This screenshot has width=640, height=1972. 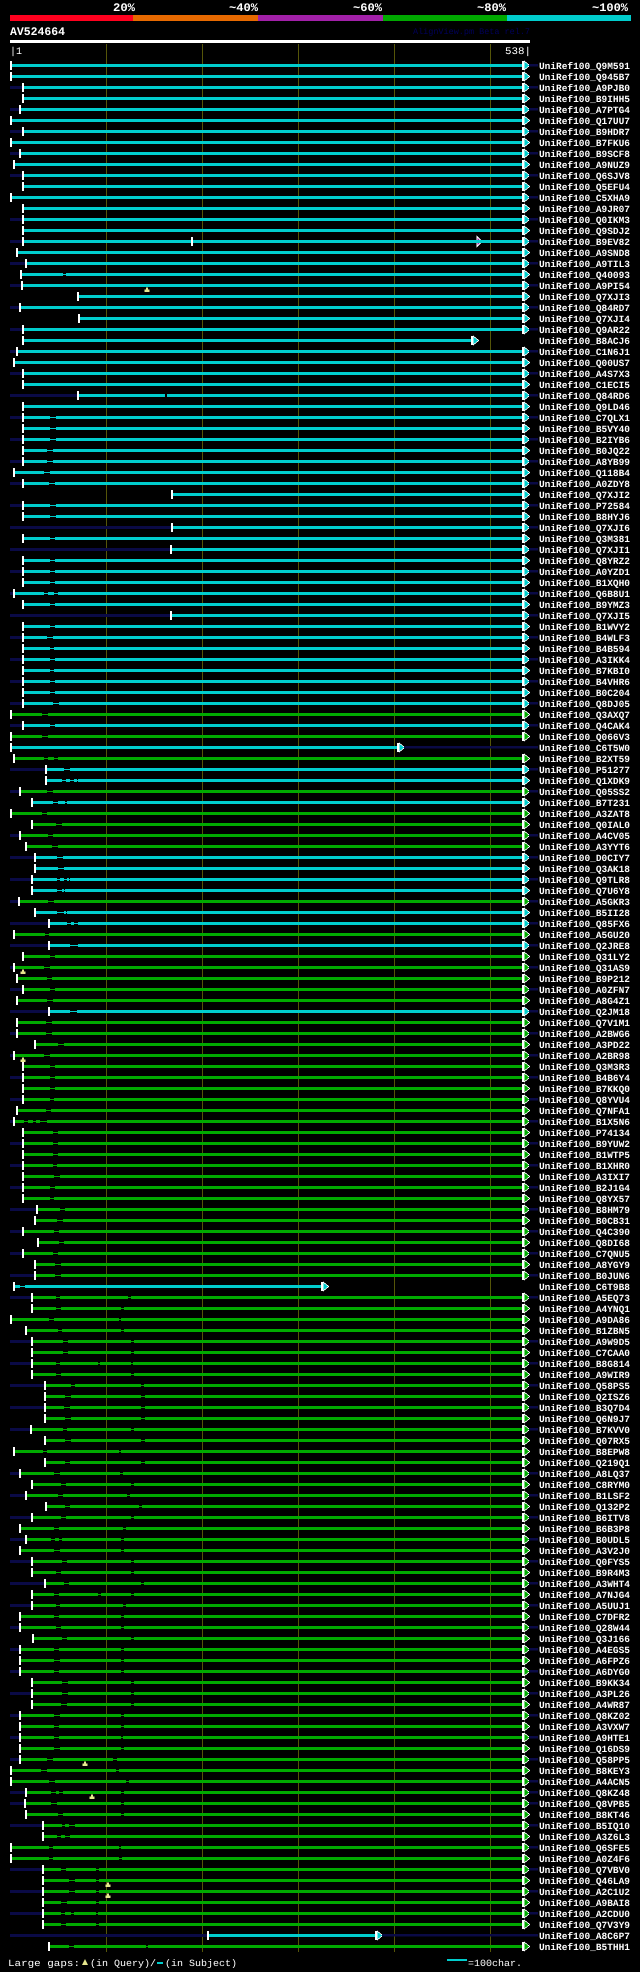 I want to click on svg-text: UniRef100_B7FKU6, so click(x=584, y=143).